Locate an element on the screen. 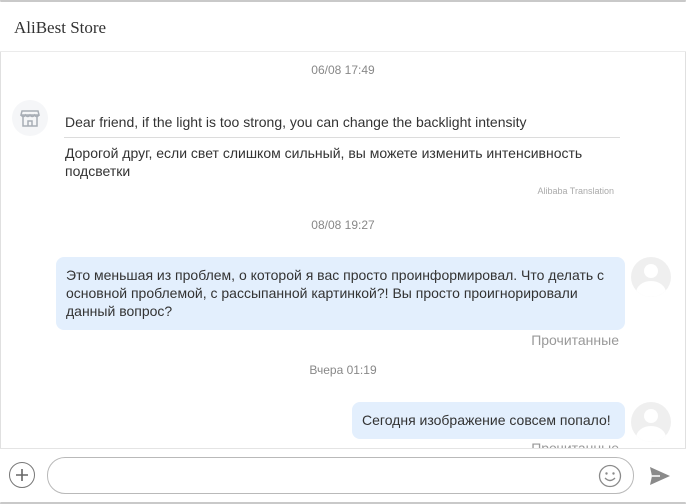 The image size is (686, 504). chat-header: AliBest Store is located at coordinates (343, 27).